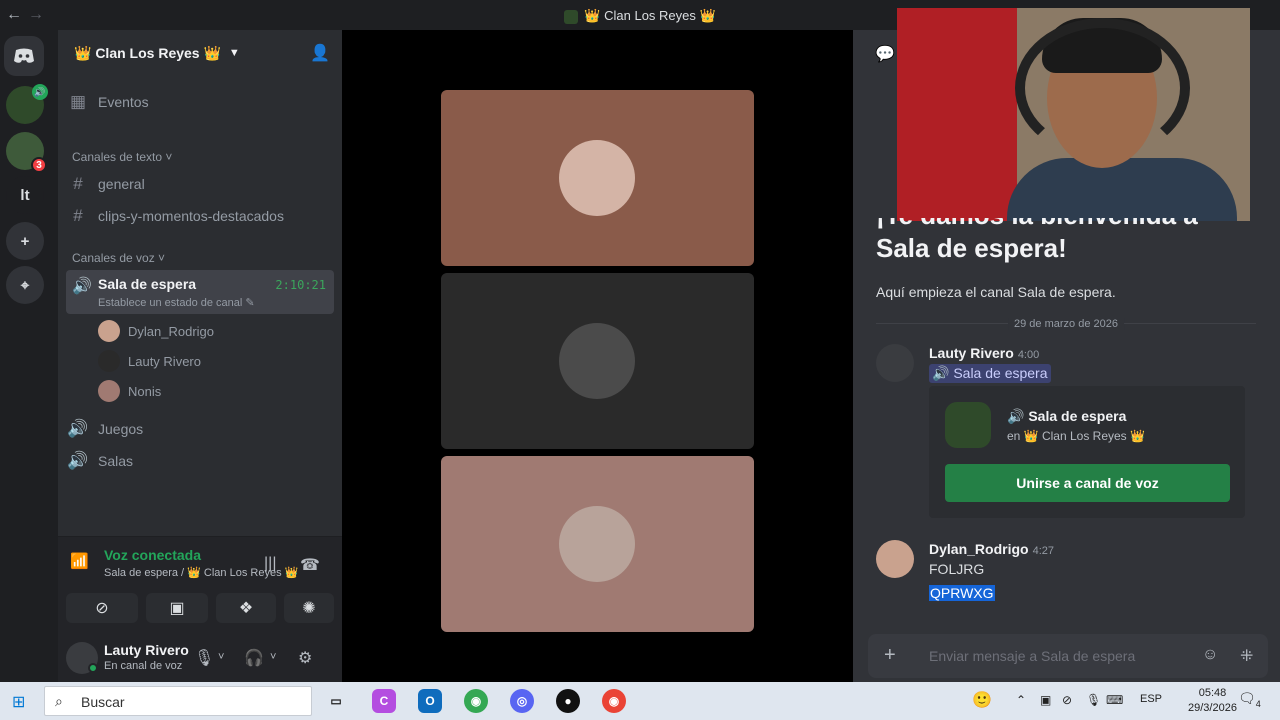 Image resolution: width=1280 pixels, height=720 pixels. Describe the element at coordinates (246, 608) in the screenshot. I see `activities-button: ❖` at that location.